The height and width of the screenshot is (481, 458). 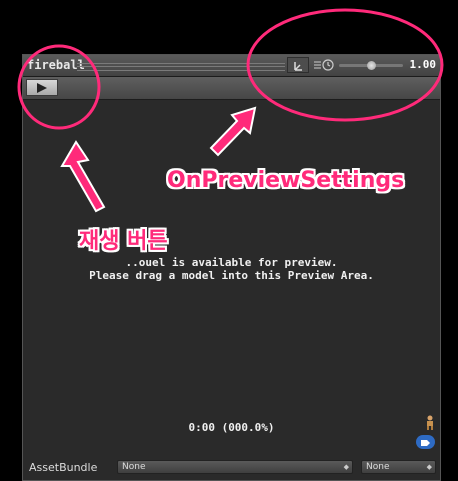 What do you see at coordinates (423, 64) in the screenshot?
I see `speed-value: 1.00` at bounding box center [423, 64].